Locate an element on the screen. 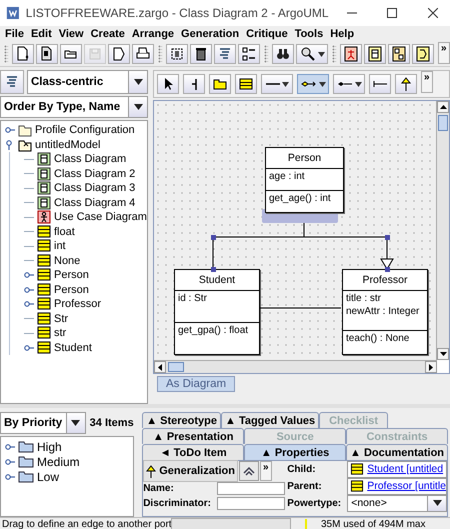 This screenshot has height=529, width=450. tree-item: Class Diagram 2 is located at coordinates (95, 174).